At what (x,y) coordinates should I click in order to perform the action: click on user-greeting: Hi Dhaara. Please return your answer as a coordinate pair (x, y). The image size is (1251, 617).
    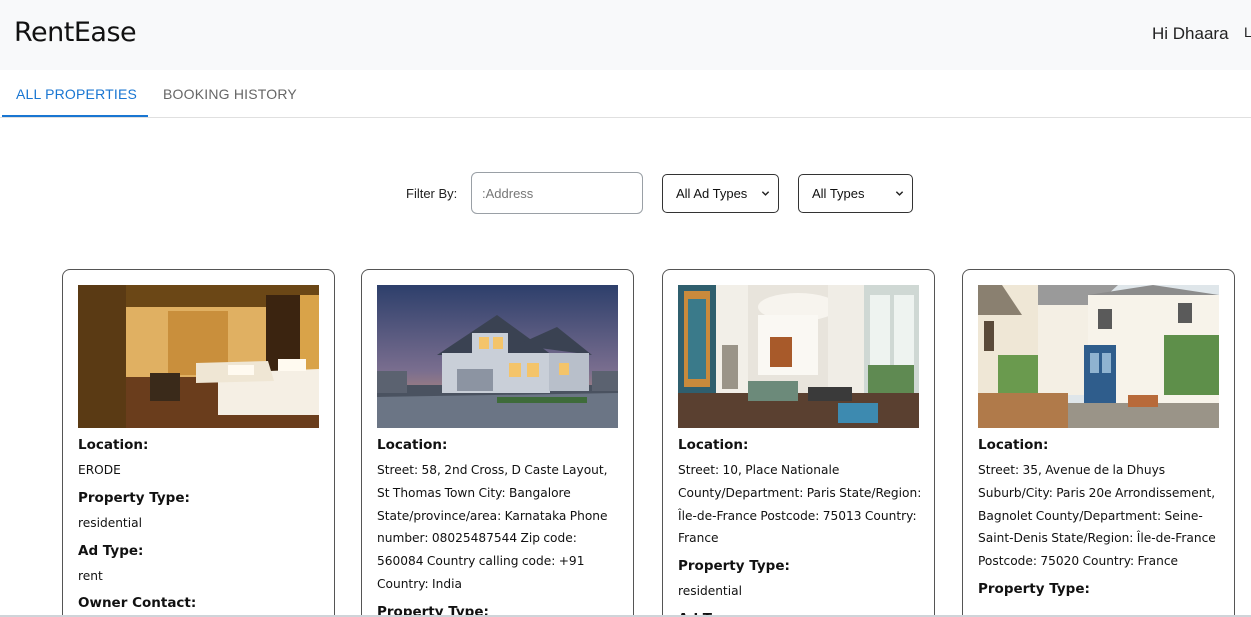
    Looking at the image, I should click on (1190, 33).